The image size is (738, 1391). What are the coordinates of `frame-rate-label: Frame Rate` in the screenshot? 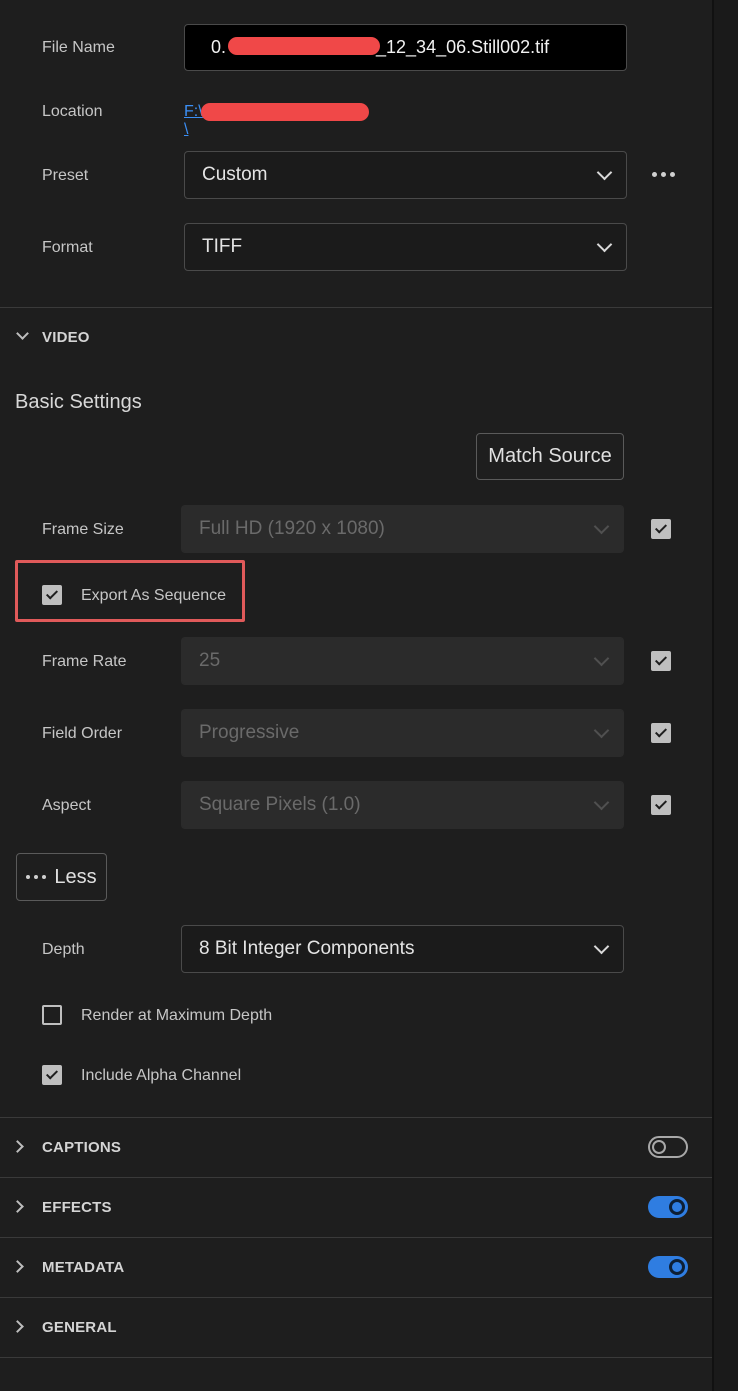 It's located at (84, 661).